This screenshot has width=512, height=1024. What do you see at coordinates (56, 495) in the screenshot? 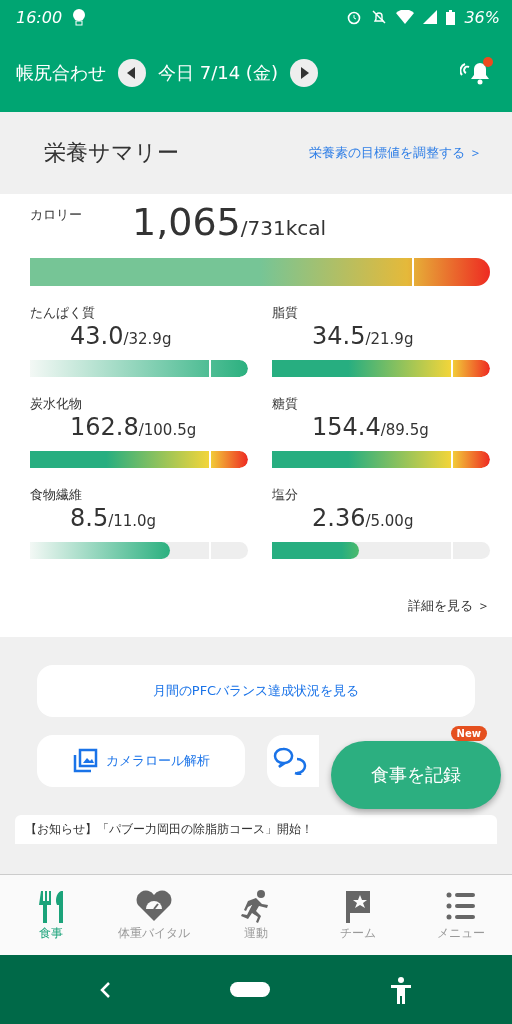
I see `nutrient-label: 食物繊維` at bounding box center [56, 495].